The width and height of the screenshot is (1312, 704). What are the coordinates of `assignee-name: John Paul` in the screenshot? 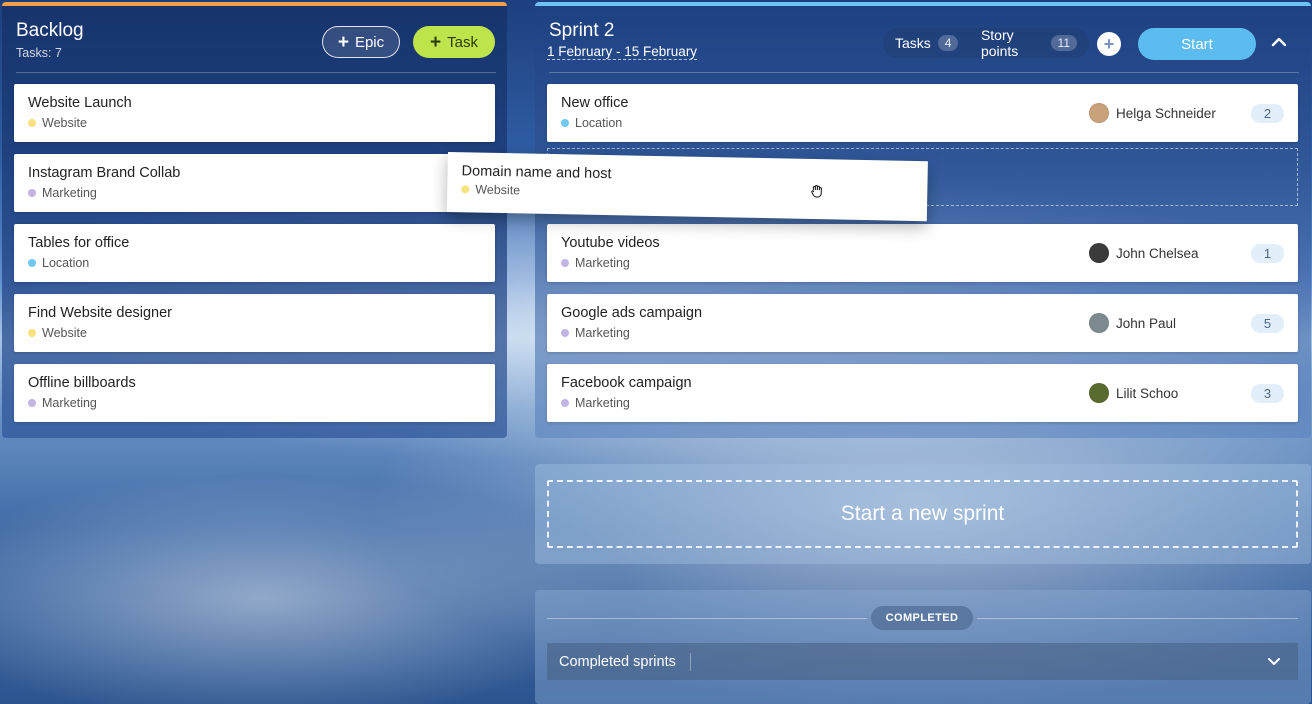 It's located at (1146, 323).